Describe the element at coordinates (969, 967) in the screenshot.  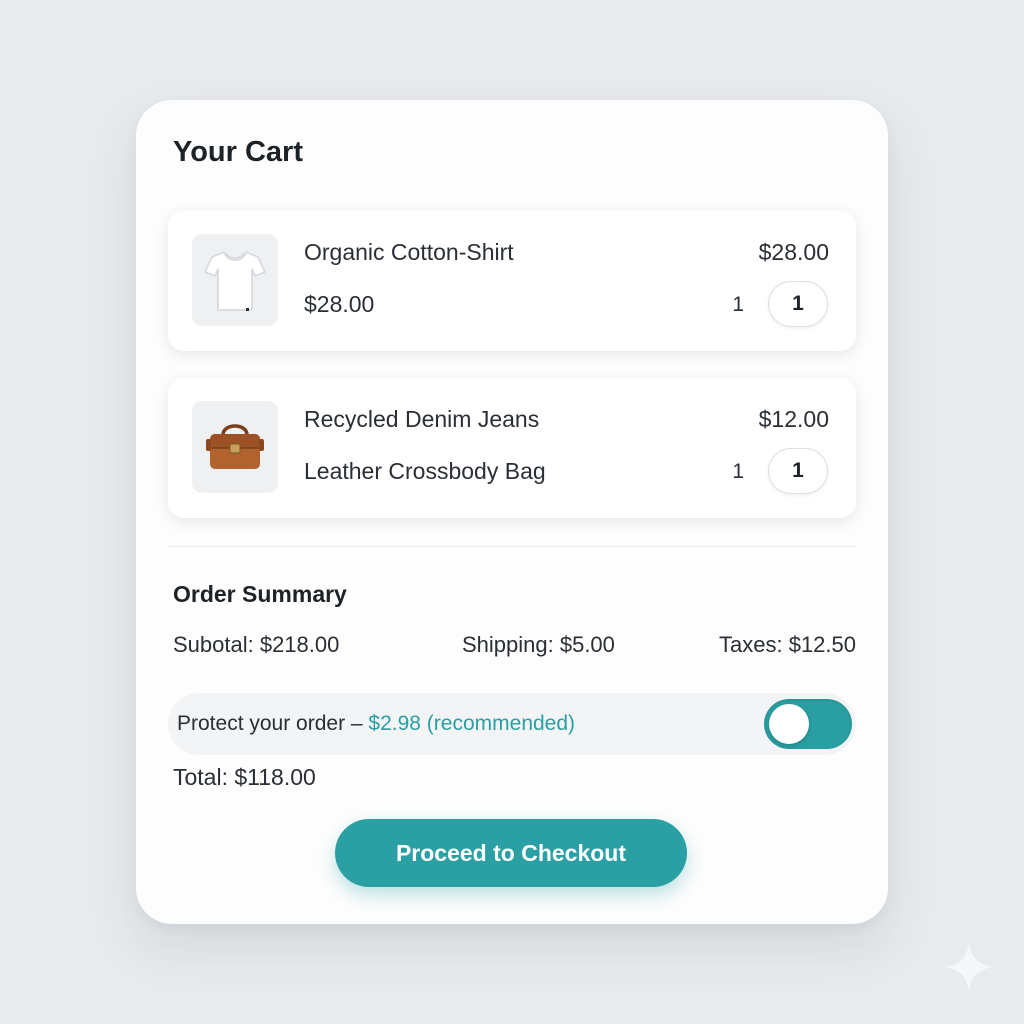
I see `sparkle-icon` at that location.